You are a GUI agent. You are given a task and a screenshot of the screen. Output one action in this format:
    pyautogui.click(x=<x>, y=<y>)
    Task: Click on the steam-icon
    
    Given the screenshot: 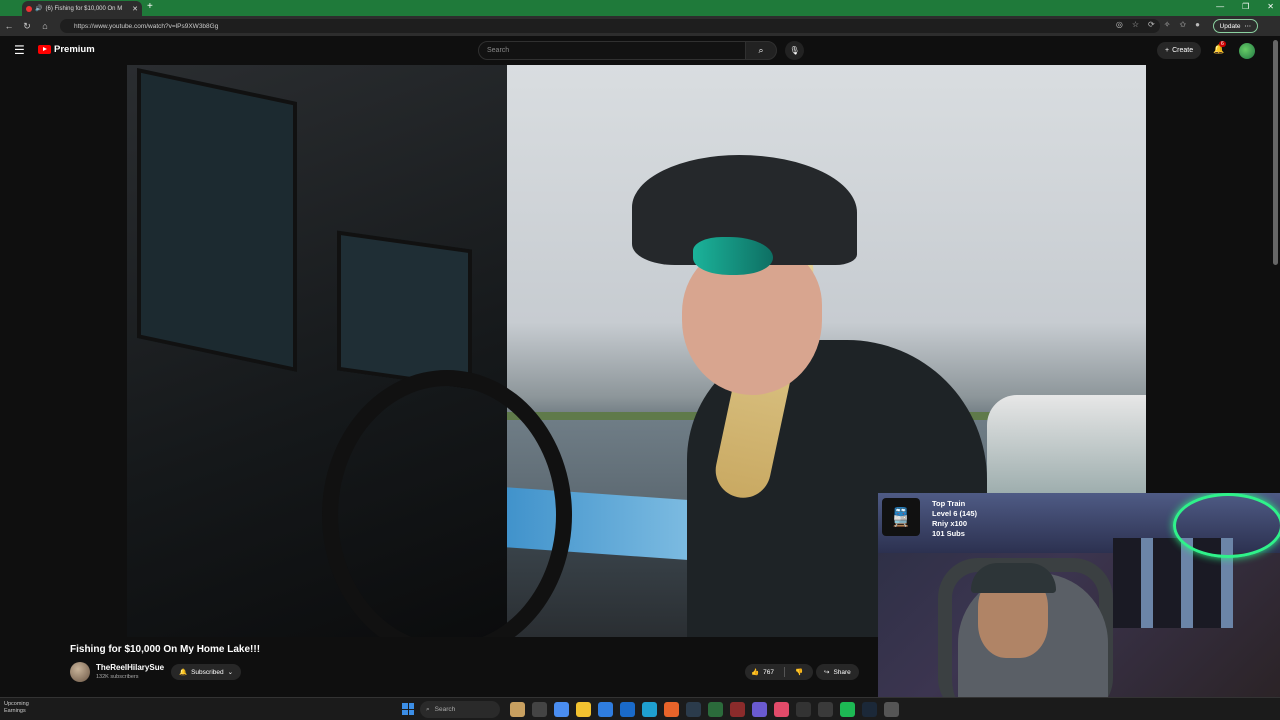 What is the action you would take?
    pyautogui.click(x=869, y=709)
    